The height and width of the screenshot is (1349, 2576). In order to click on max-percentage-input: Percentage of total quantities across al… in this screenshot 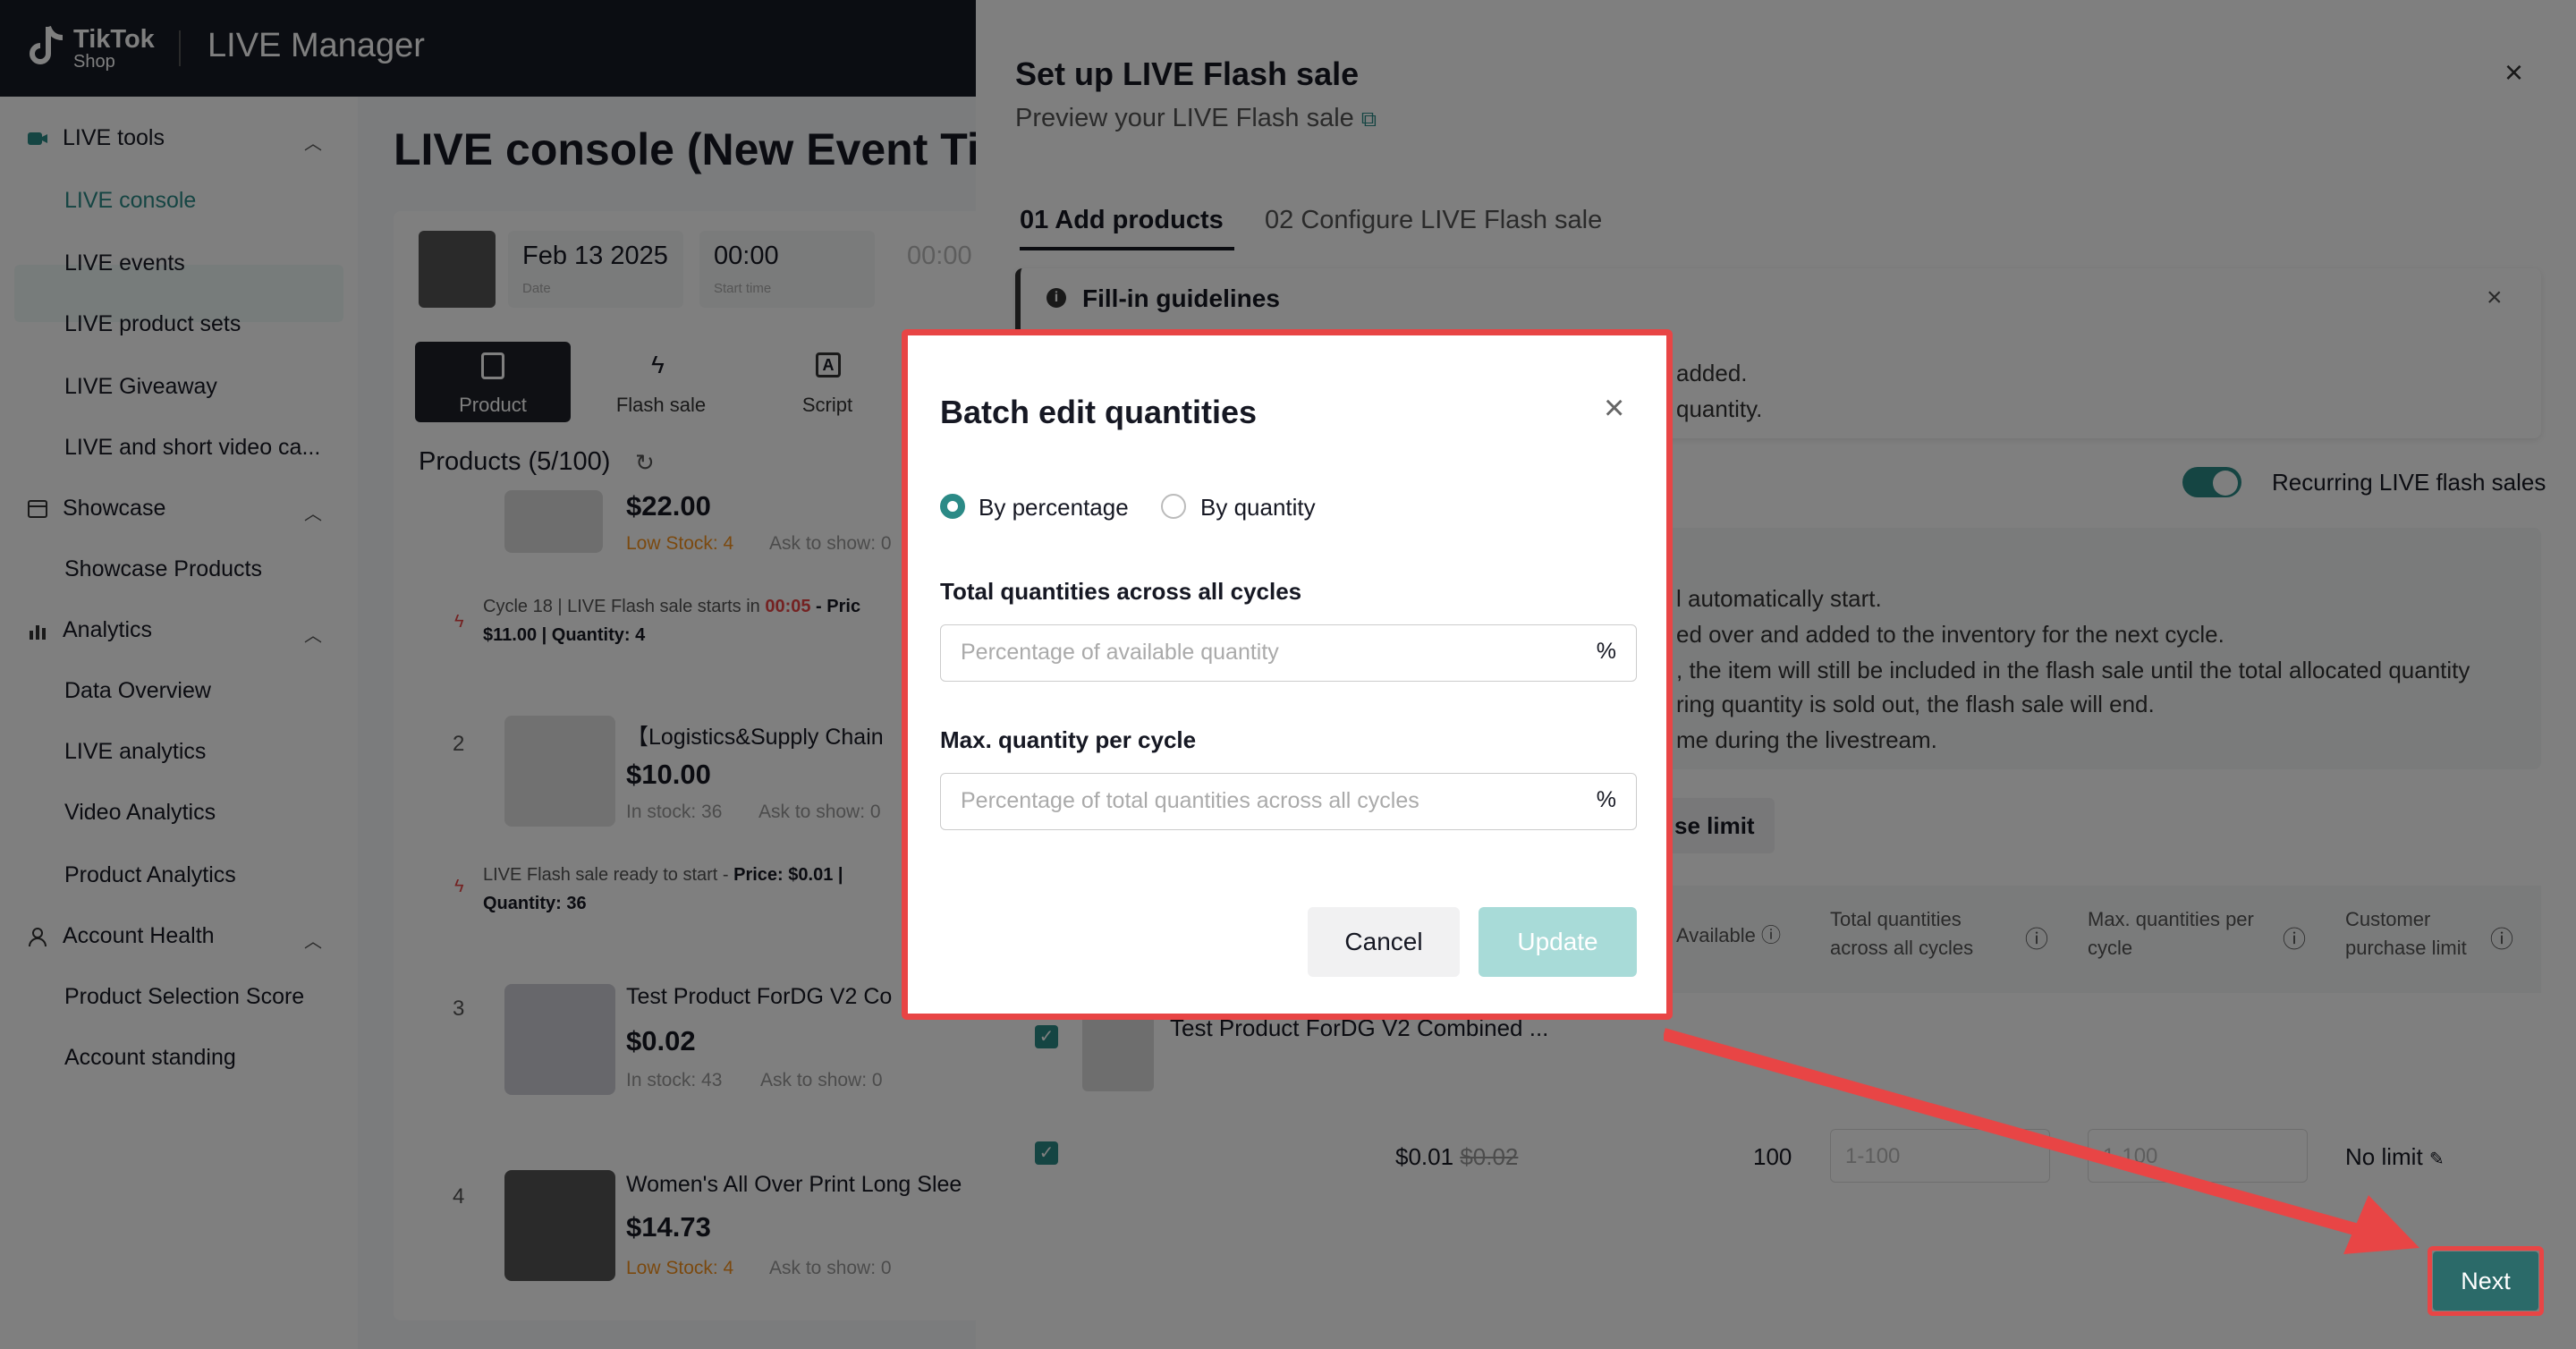, I will do `click(1288, 801)`.